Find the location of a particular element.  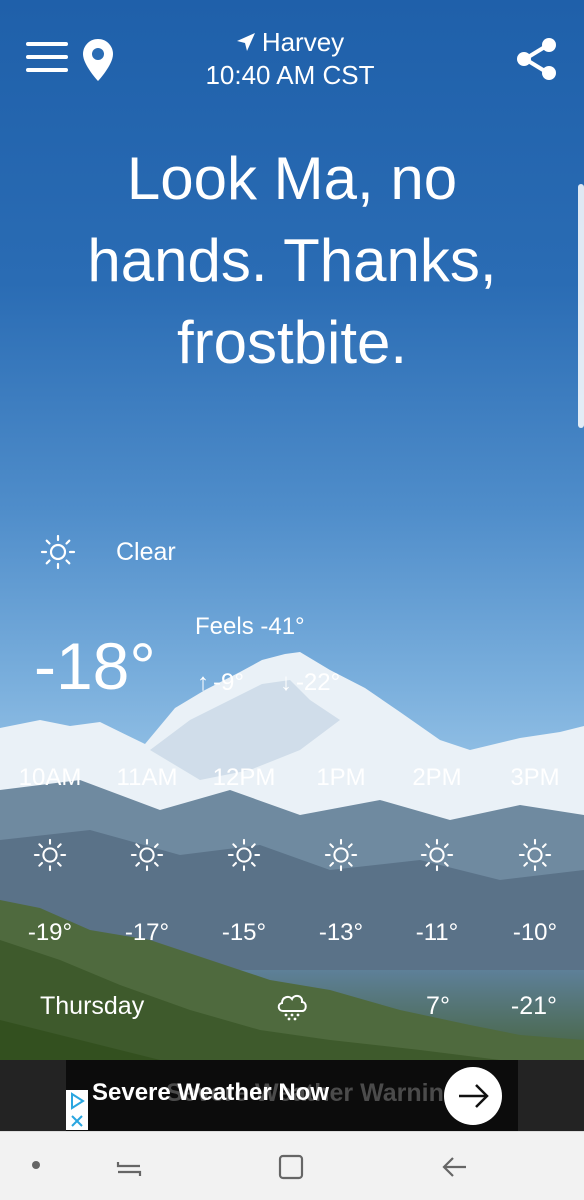

low-temperature-value: -22° is located at coordinates (318, 682).